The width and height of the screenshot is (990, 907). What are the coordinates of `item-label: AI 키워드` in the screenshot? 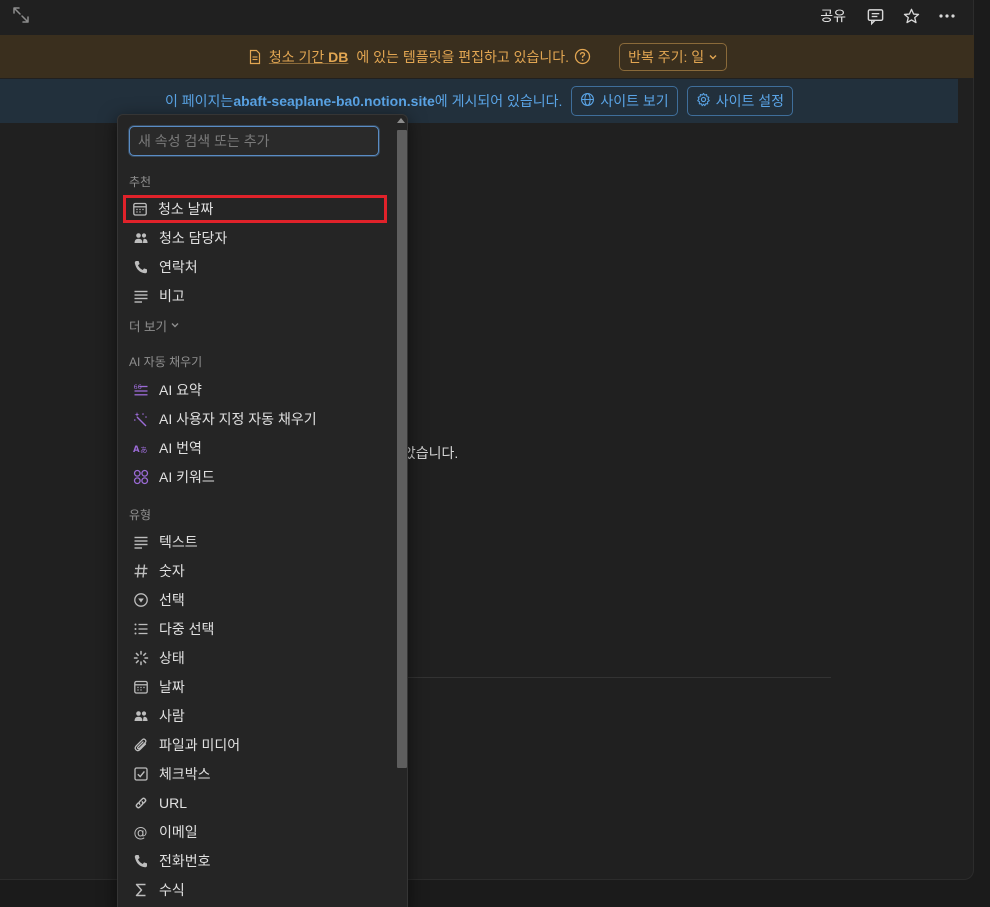 It's located at (187, 477).